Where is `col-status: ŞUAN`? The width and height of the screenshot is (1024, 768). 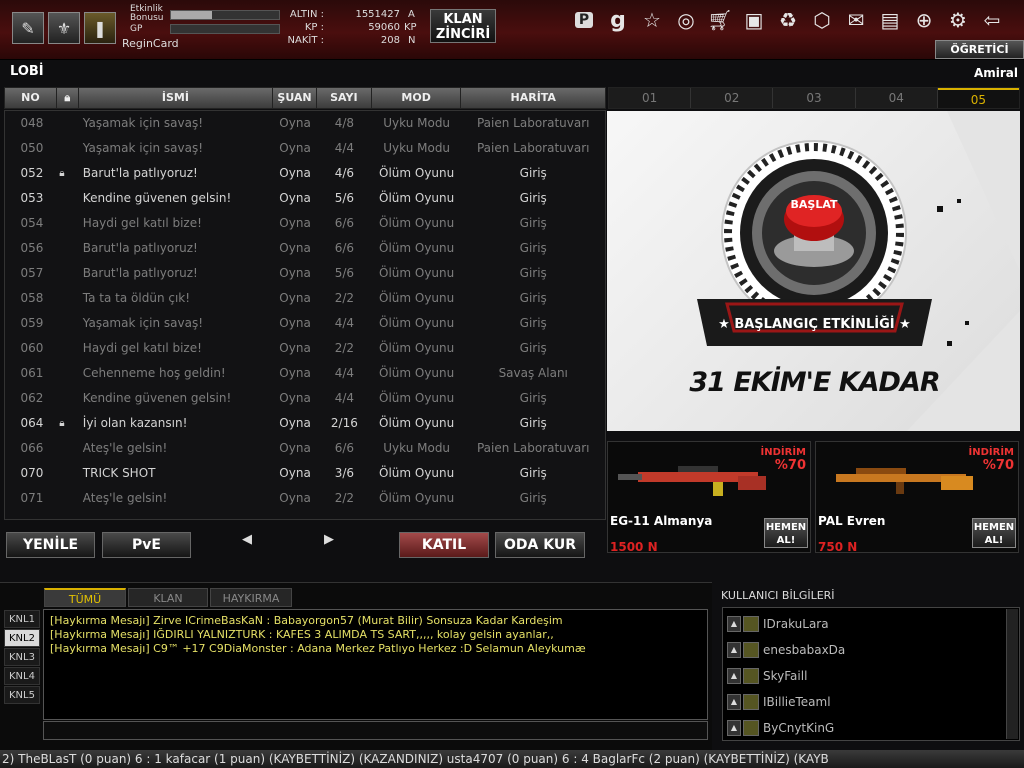 col-status: ŞUAN is located at coordinates (295, 98).